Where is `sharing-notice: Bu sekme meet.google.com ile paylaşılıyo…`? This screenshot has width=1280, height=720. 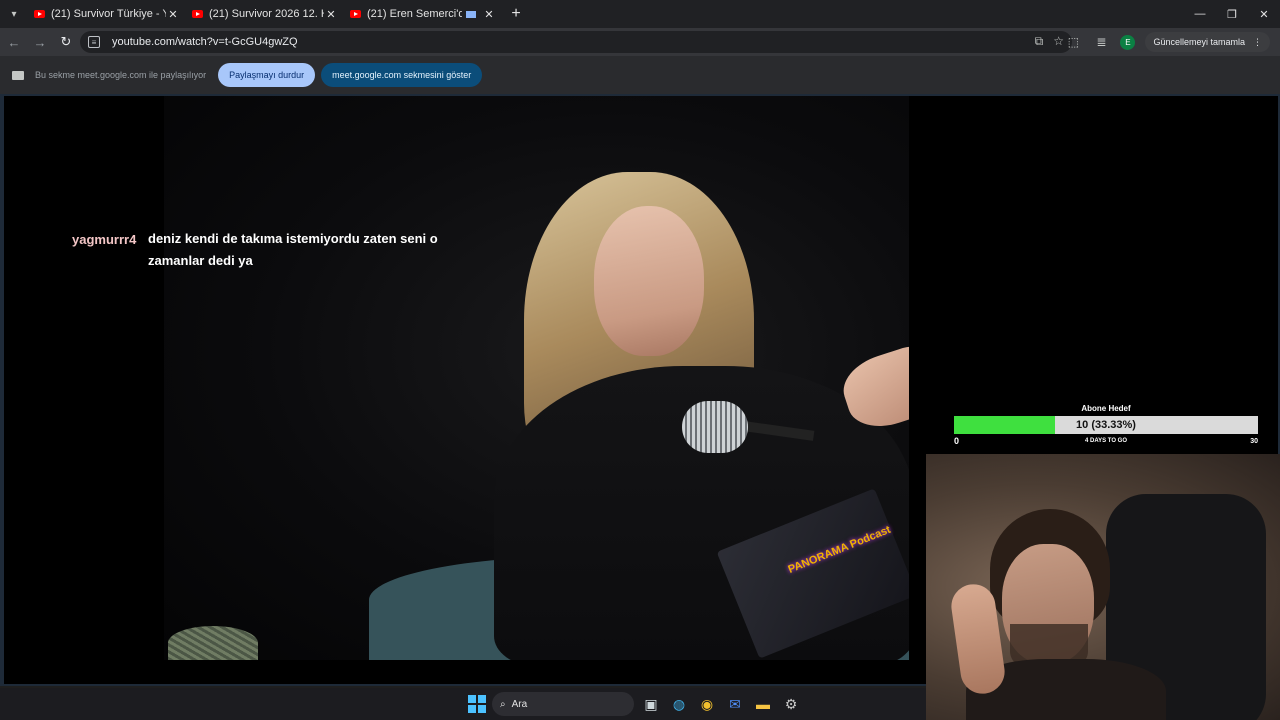 sharing-notice: Bu sekme meet.google.com ile paylaşılıyo… is located at coordinates (121, 75).